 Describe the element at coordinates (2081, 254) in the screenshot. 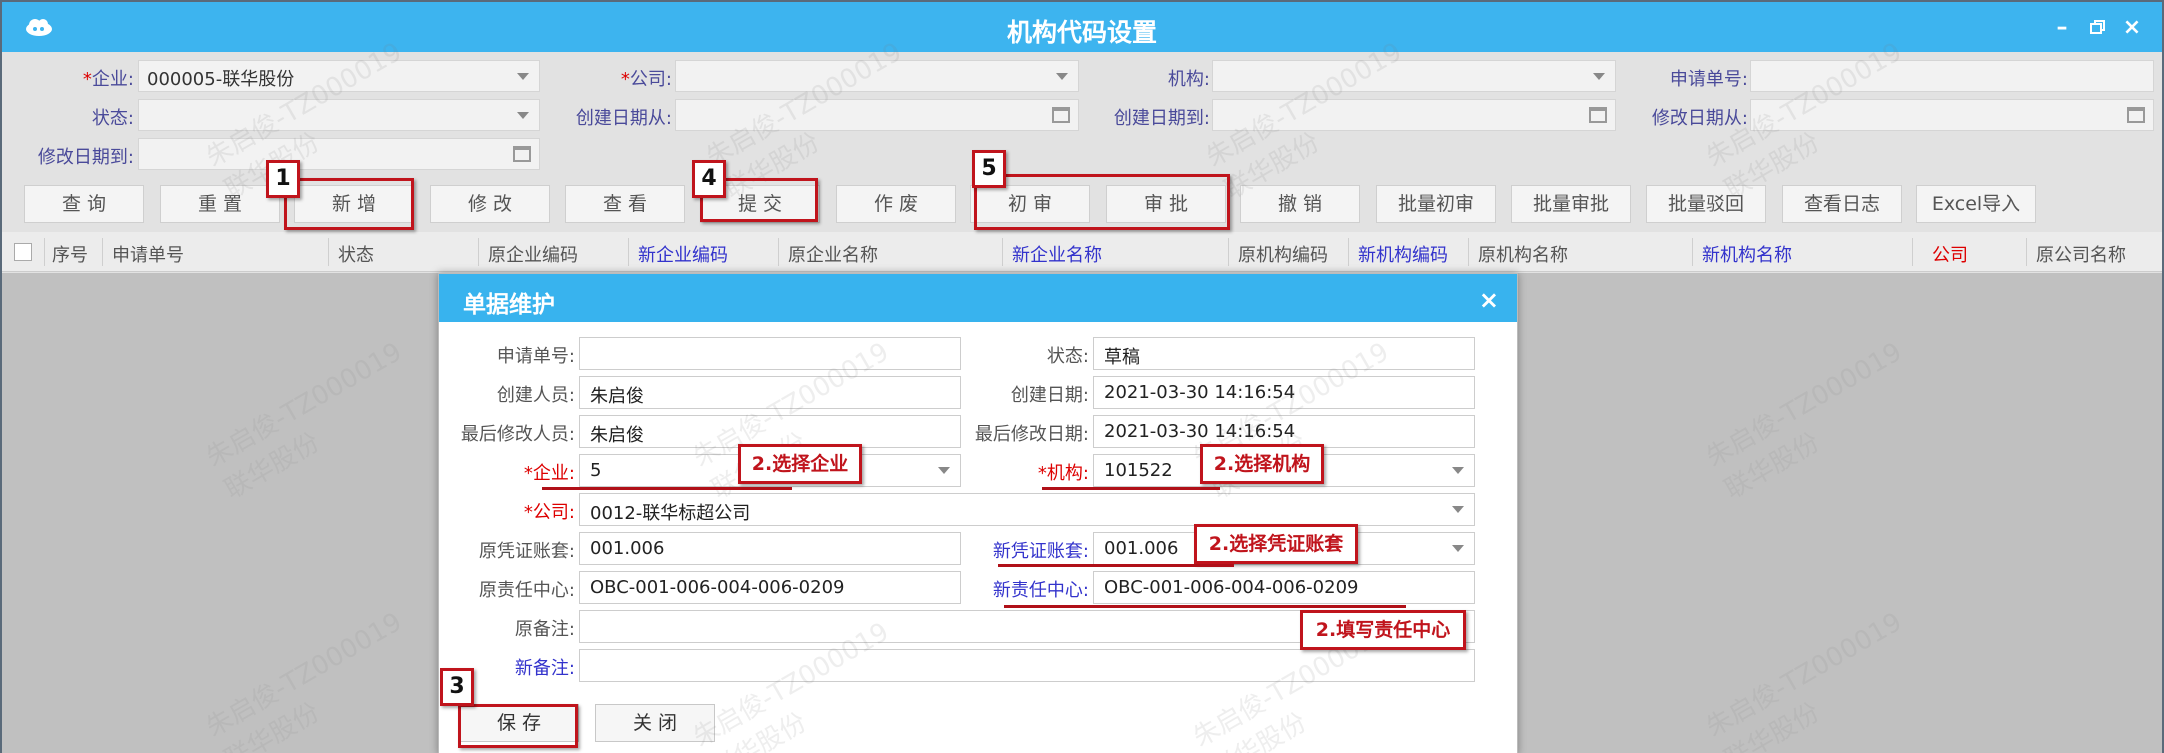

I see `column-header: 原公司名称` at that location.